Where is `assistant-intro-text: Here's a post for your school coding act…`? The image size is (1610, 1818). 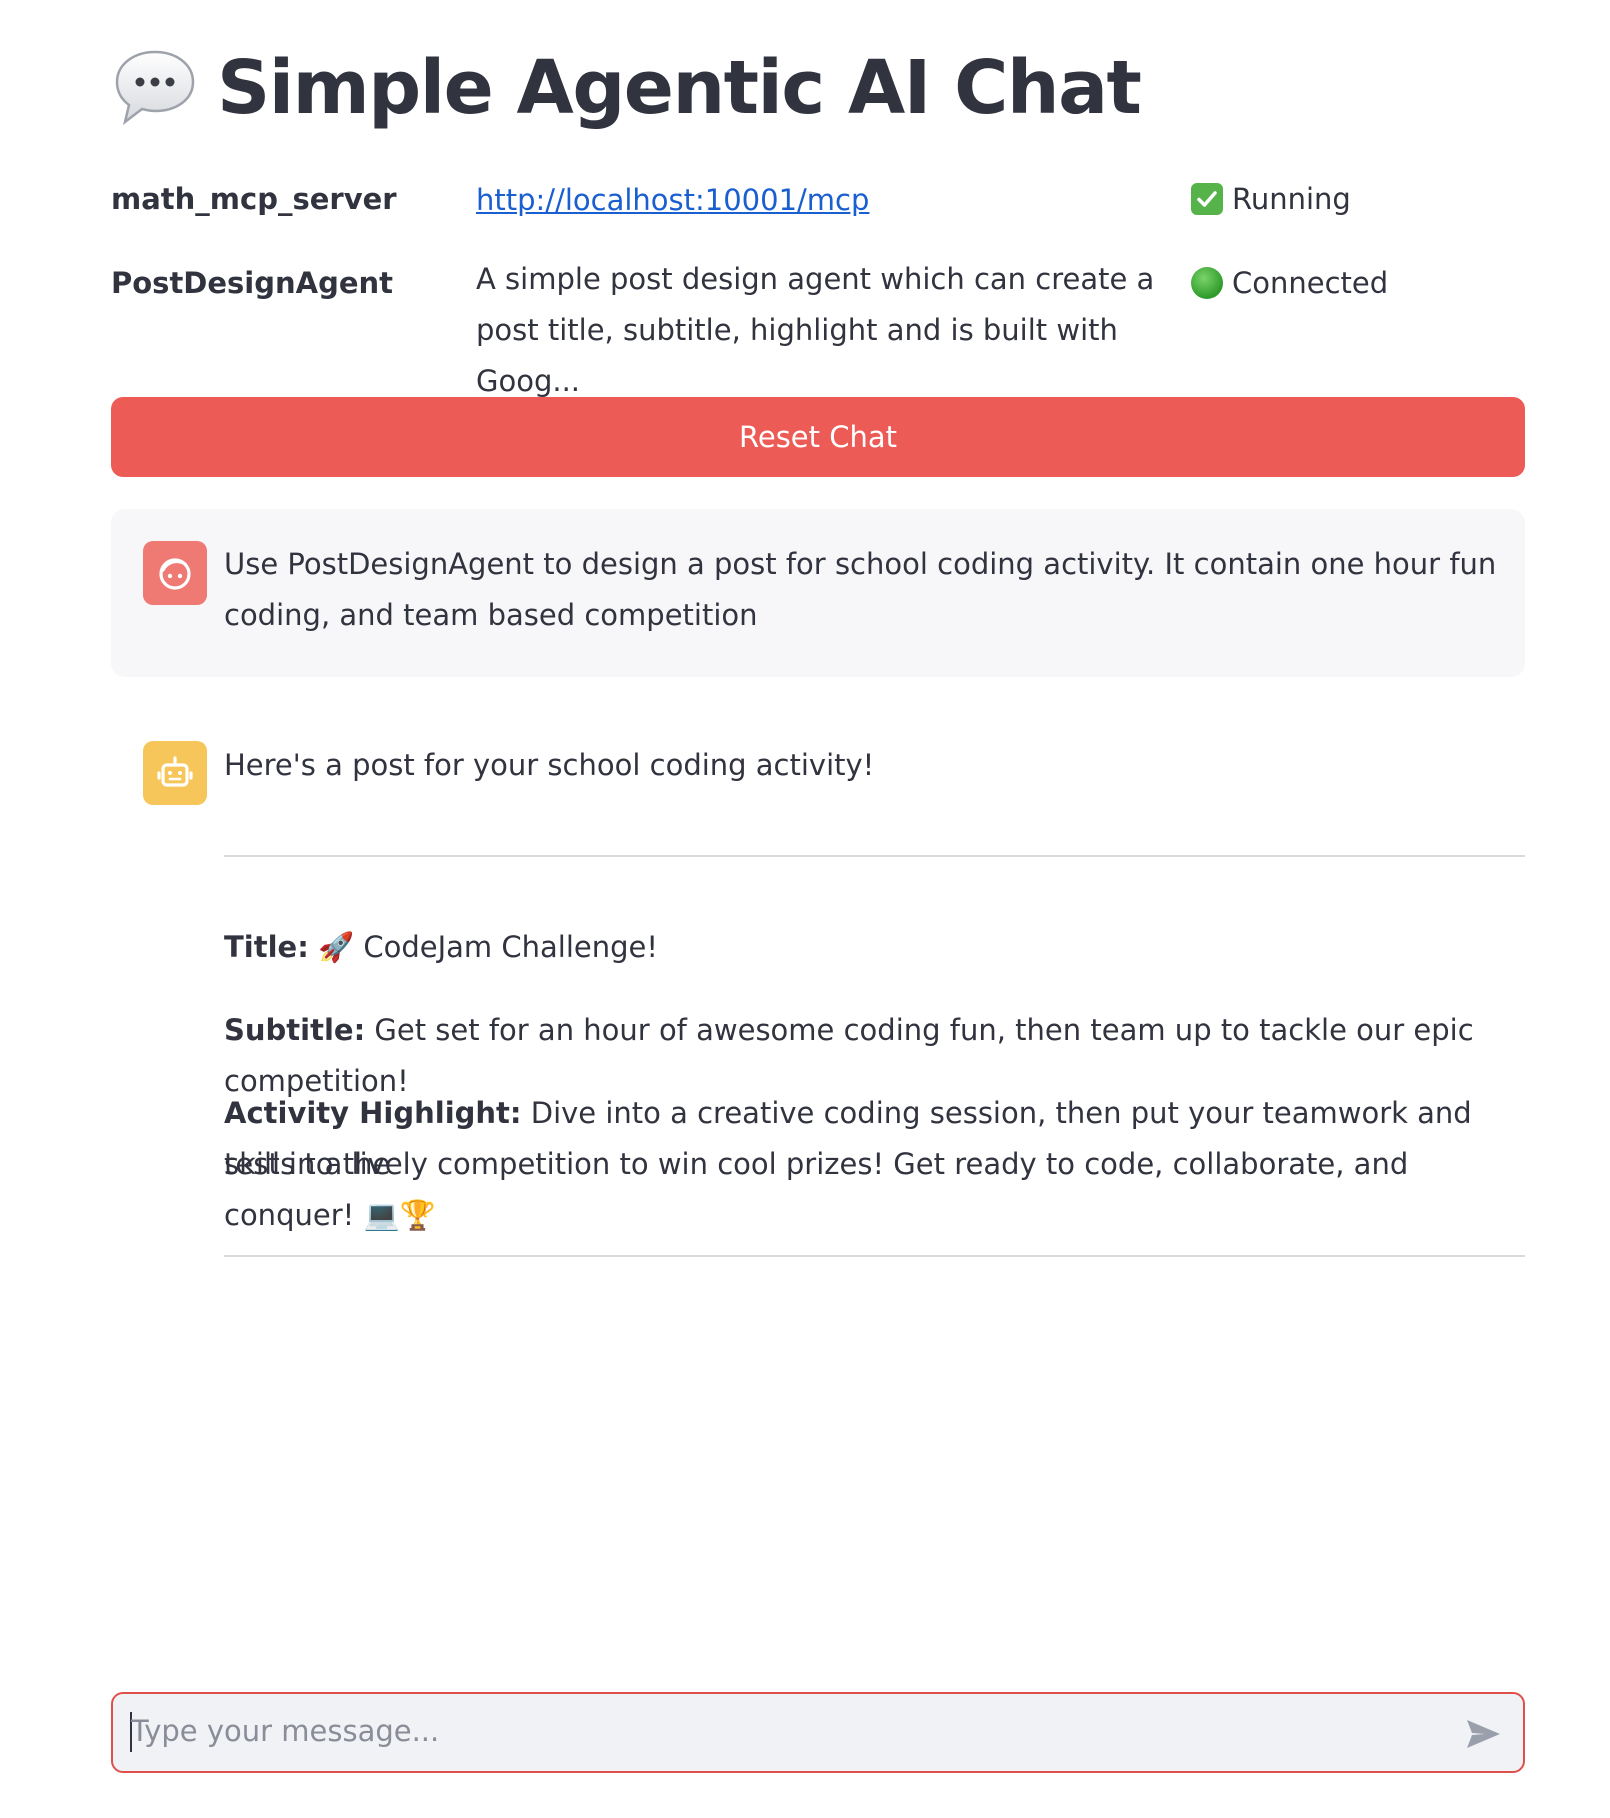 assistant-intro-text: Here's a post for your school coding act… is located at coordinates (549, 765).